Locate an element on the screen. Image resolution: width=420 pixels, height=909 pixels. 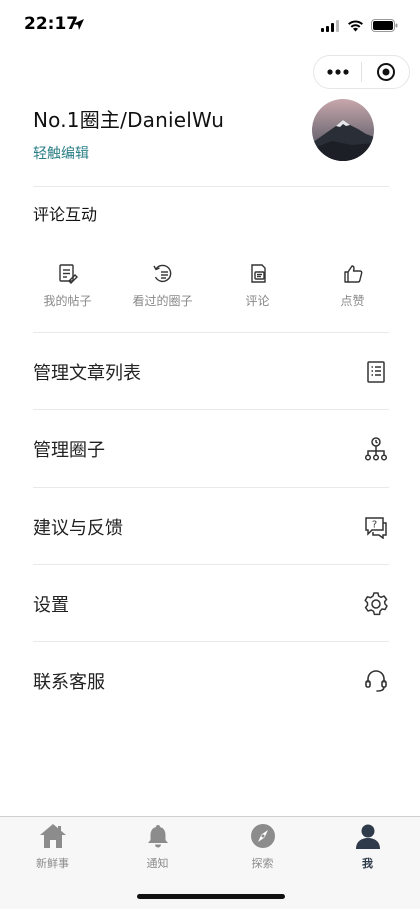
comment-icon is located at coordinates (258, 274).